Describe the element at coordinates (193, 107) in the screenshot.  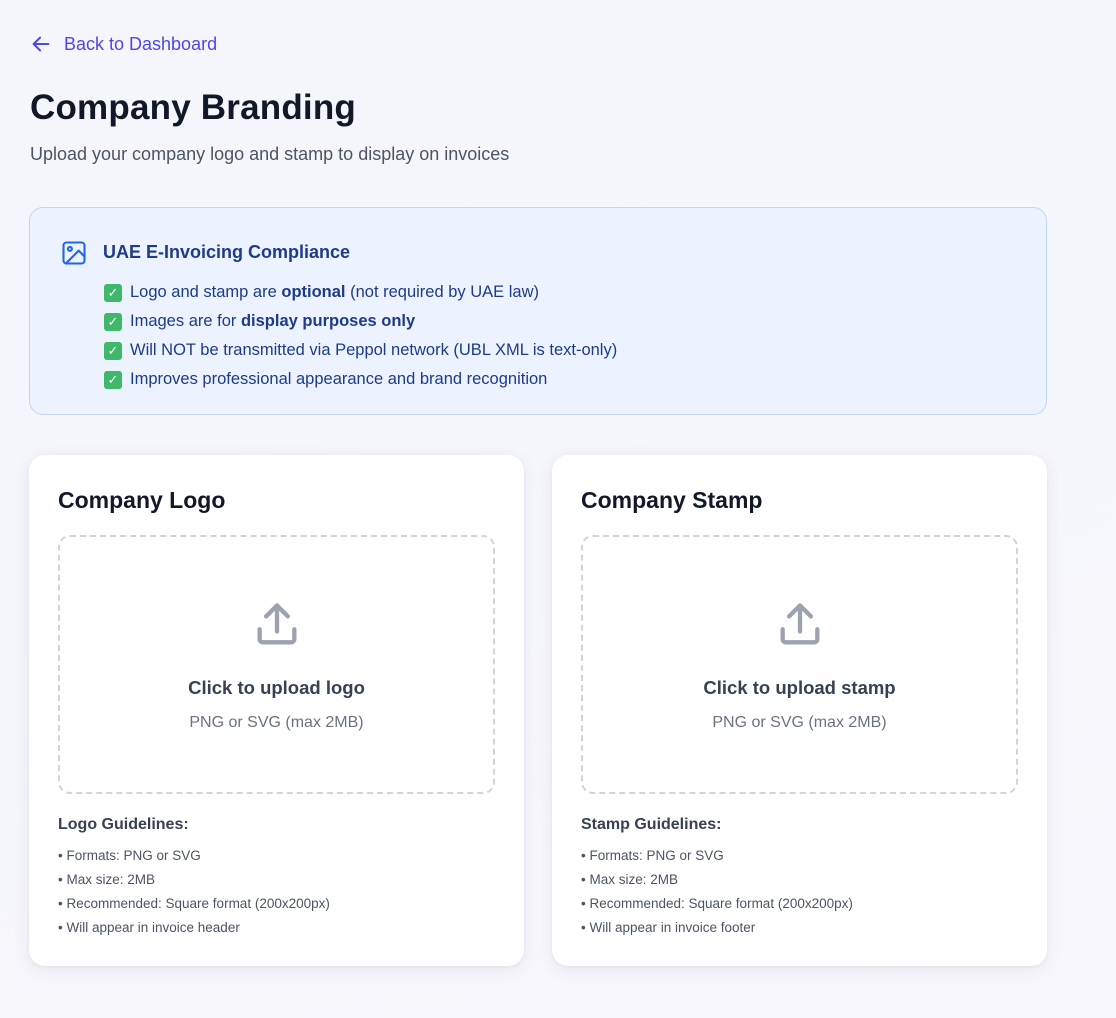
I see `page-title: Company Branding` at that location.